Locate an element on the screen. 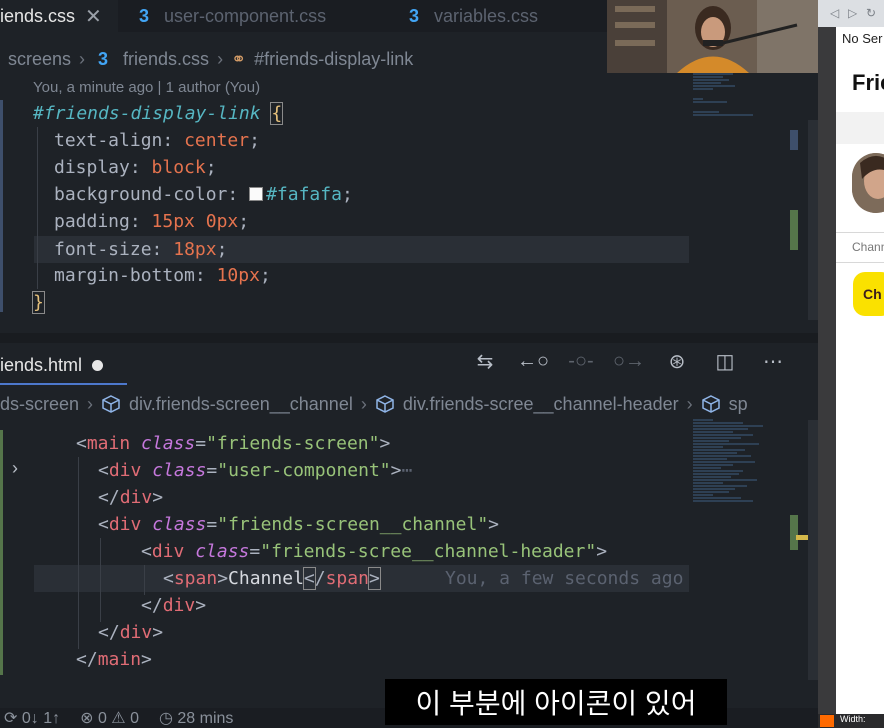  breadcrumb-item: ds-screen is located at coordinates (39, 404).